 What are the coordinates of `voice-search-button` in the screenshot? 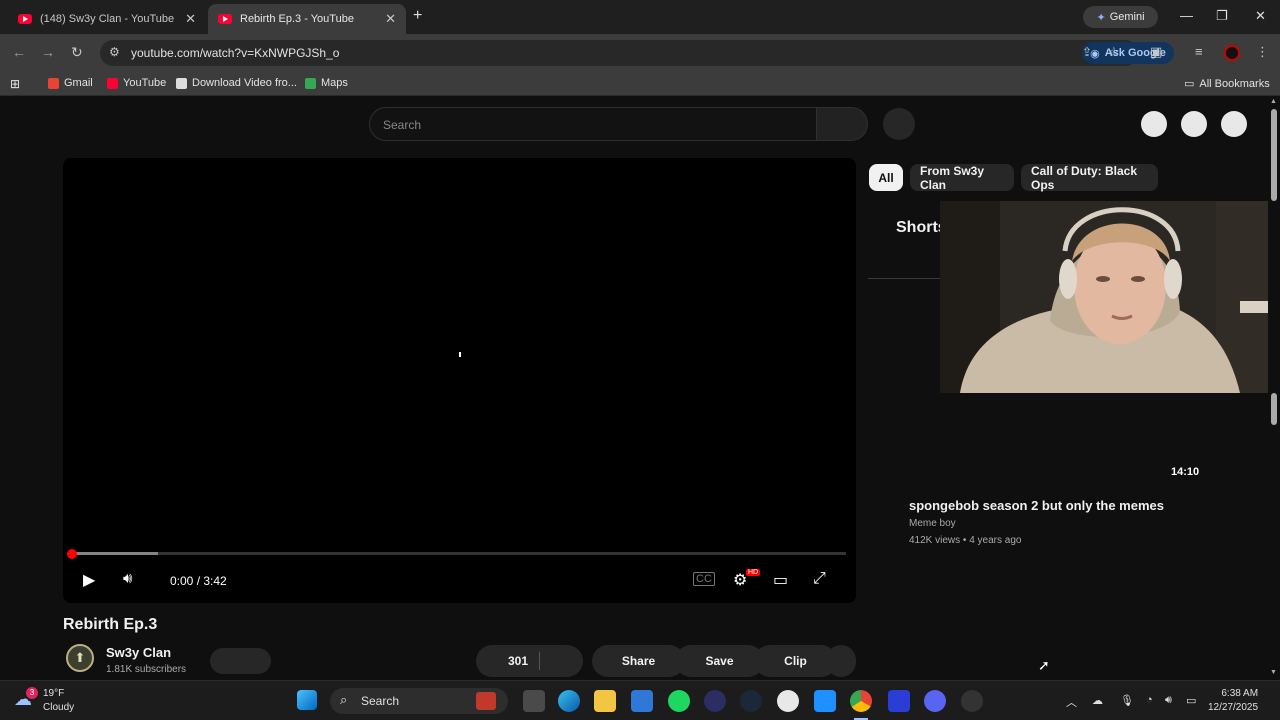 It's located at (899, 124).